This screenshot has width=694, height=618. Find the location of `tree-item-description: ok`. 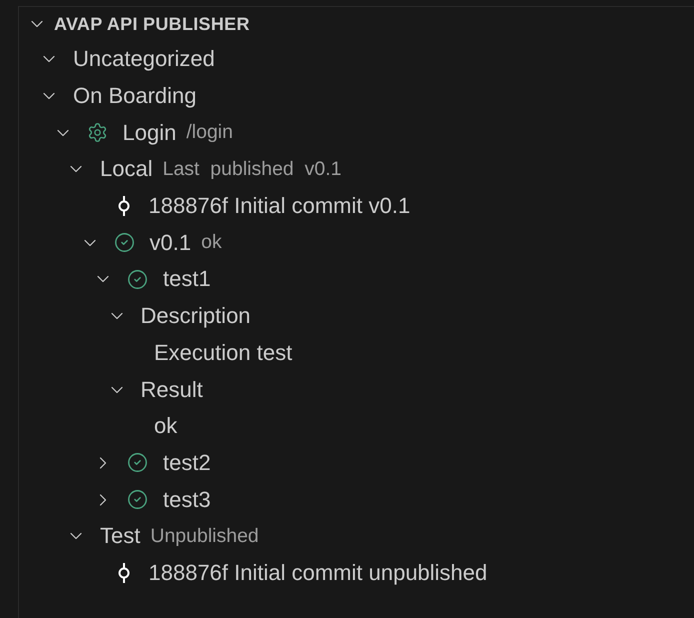

tree-item-description: ok is located at coordinates (211, 242).